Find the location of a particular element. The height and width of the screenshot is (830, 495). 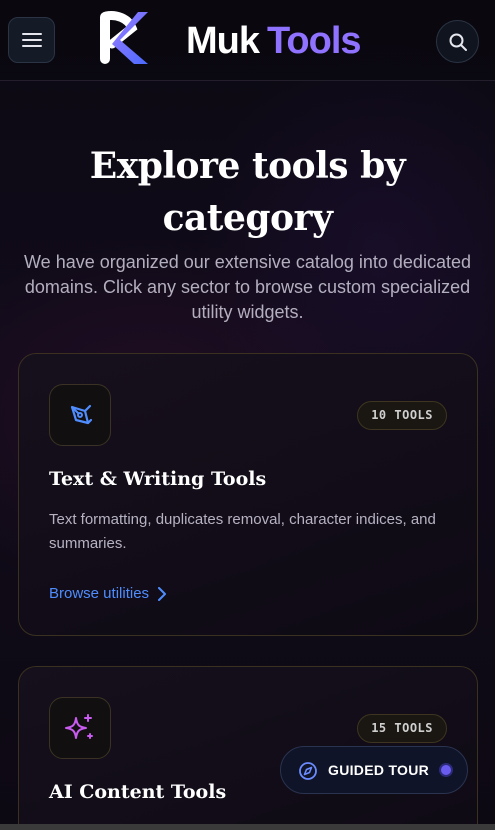

browse-utilities-label: Browse utilities is located at coordinates (99, 593).